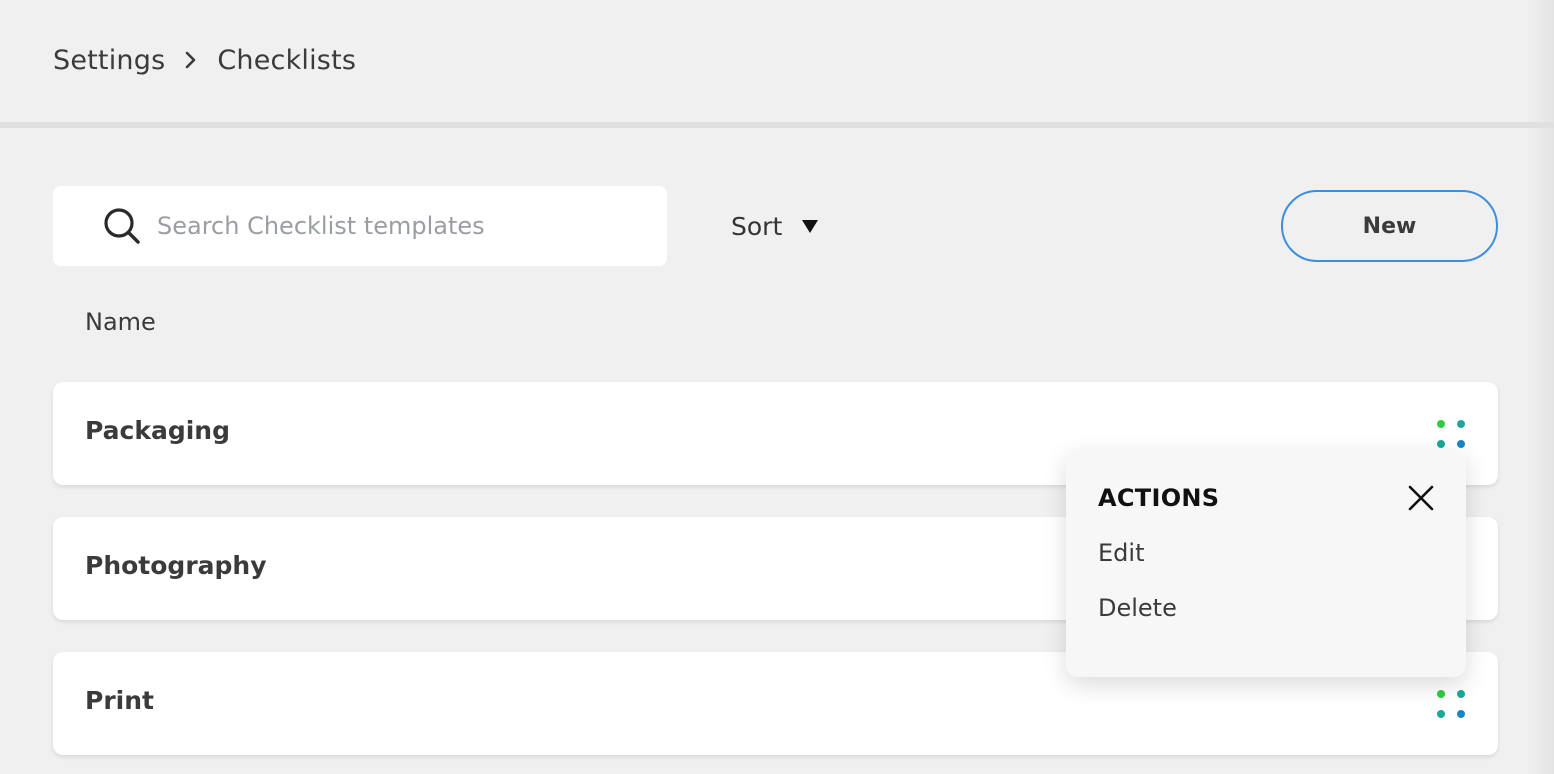 The width and height of the screenshot is (1554, 774). I want to click on search-box, so click(360, 226).